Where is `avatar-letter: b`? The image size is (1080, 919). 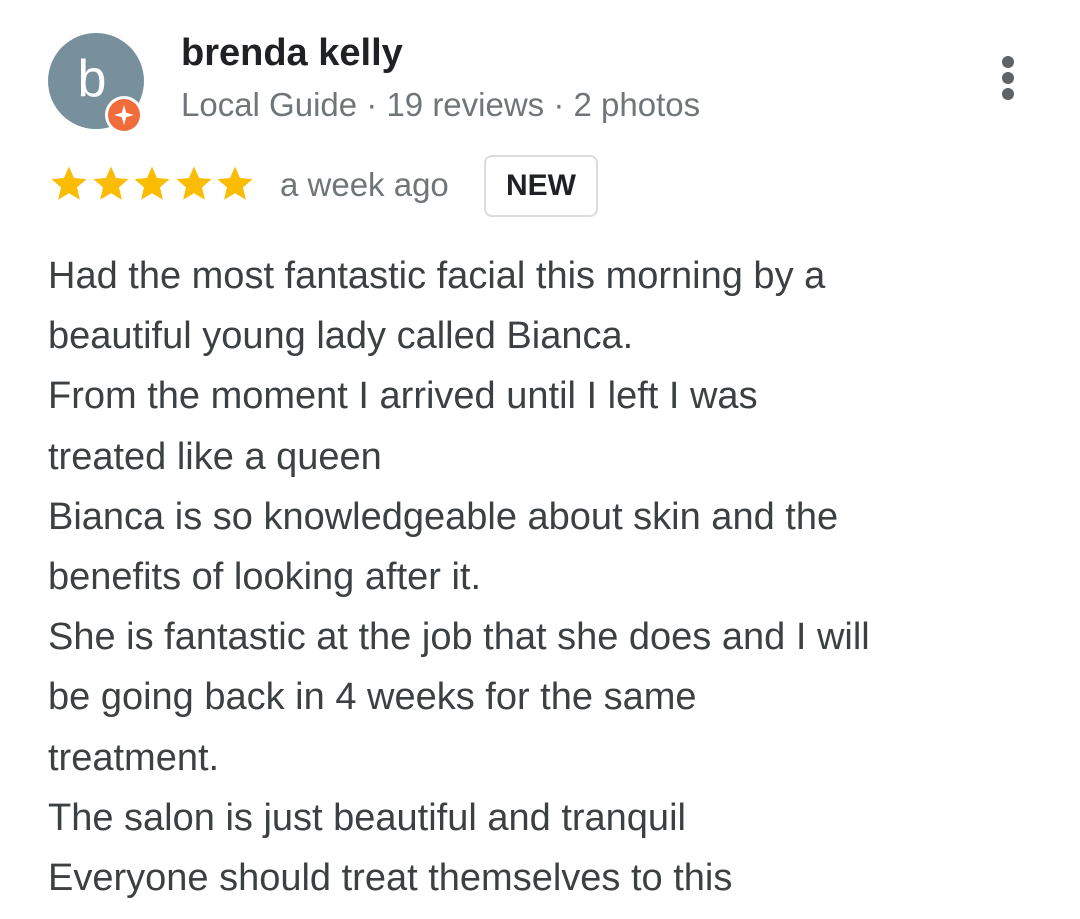 avatar-letter: b is located at coordinates (92, 79).